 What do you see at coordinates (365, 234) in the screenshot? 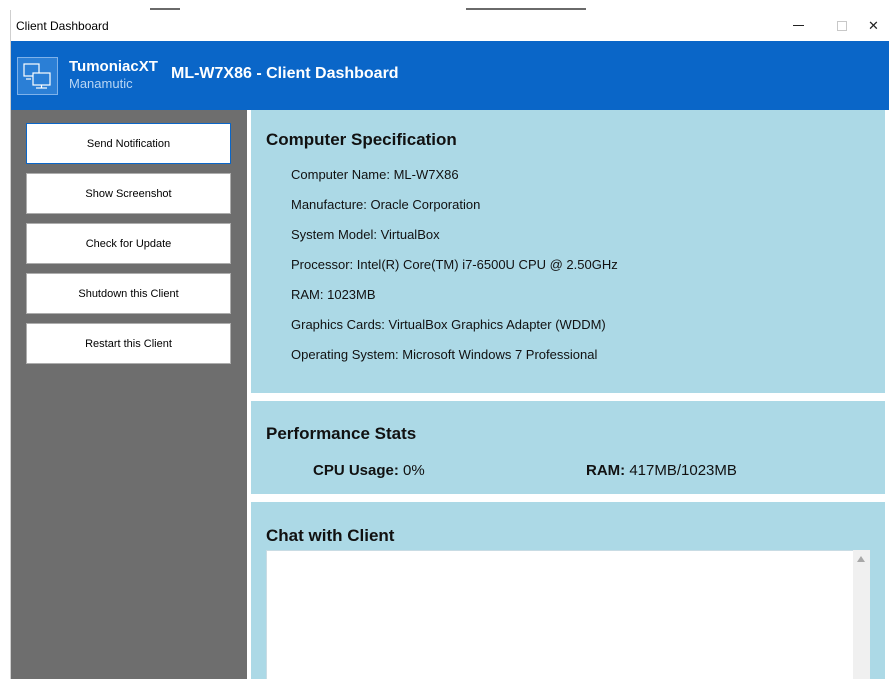
I see `spec-system-model: System Model: VirtualBox` at bounding box center [365, 234].